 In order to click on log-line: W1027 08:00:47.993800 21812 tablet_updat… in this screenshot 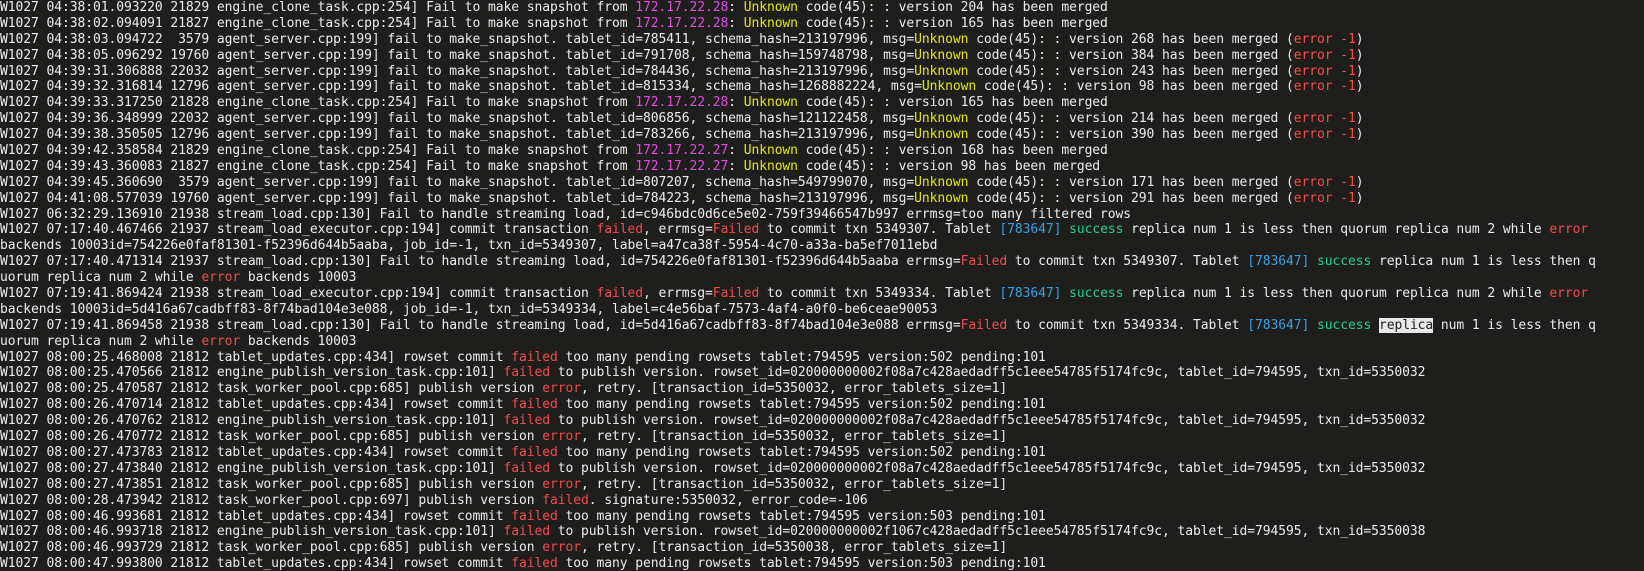, I will do `click(822, 563)`.